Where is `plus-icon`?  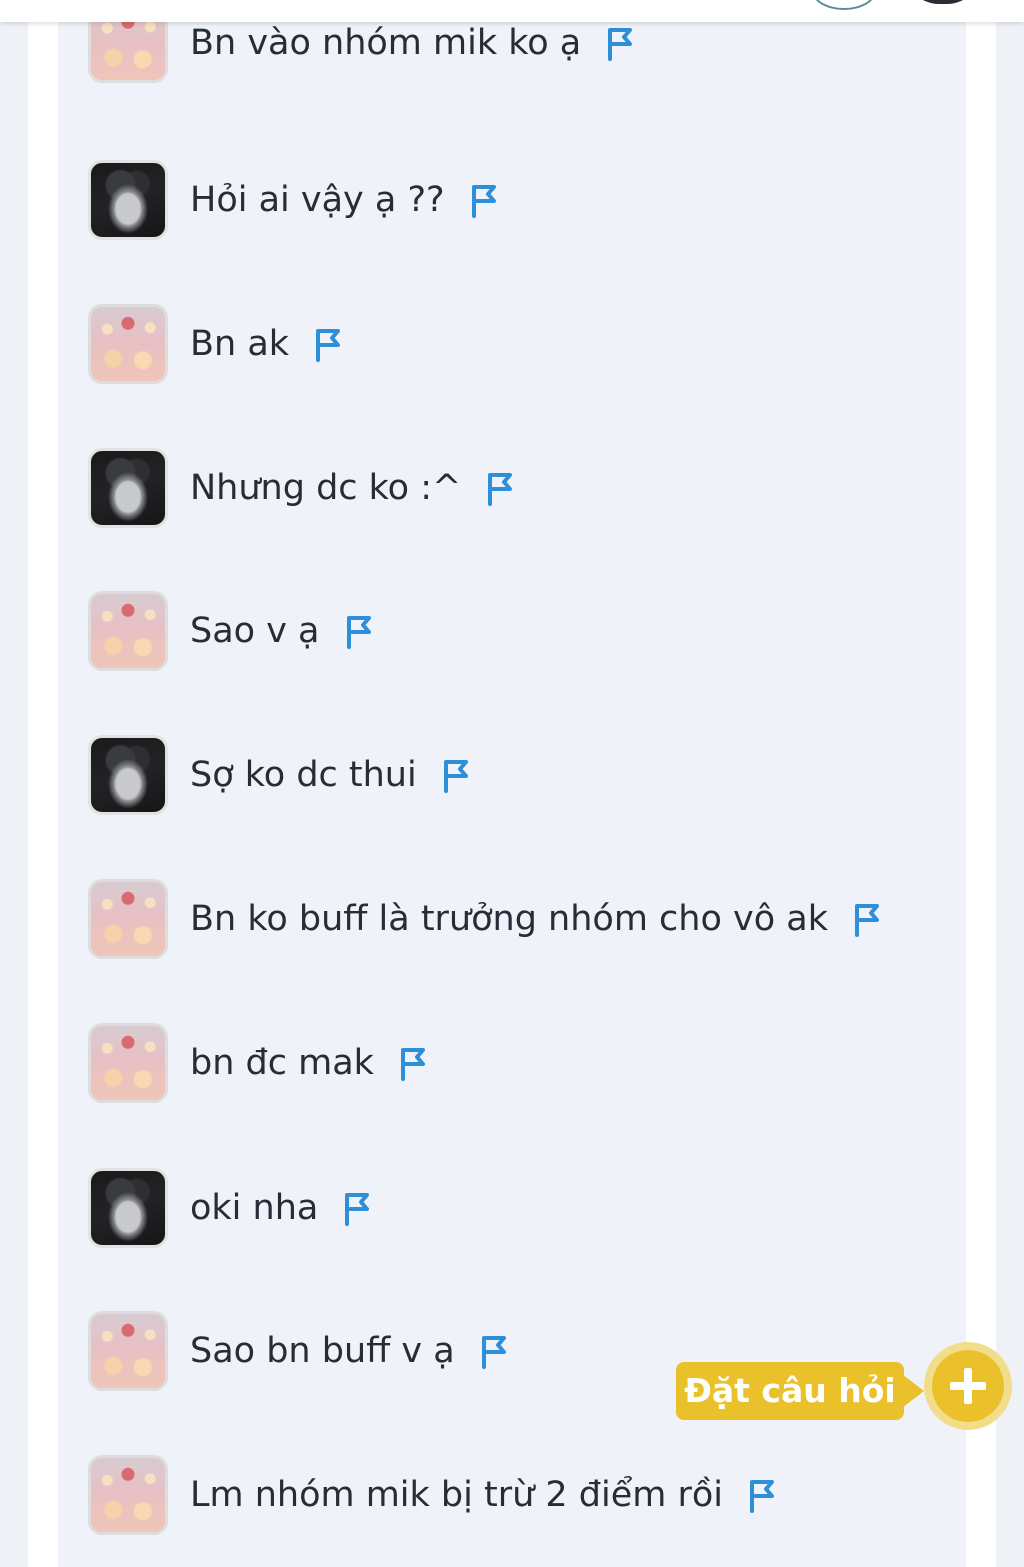
plus-icon is located at coordinates (968, 1386).